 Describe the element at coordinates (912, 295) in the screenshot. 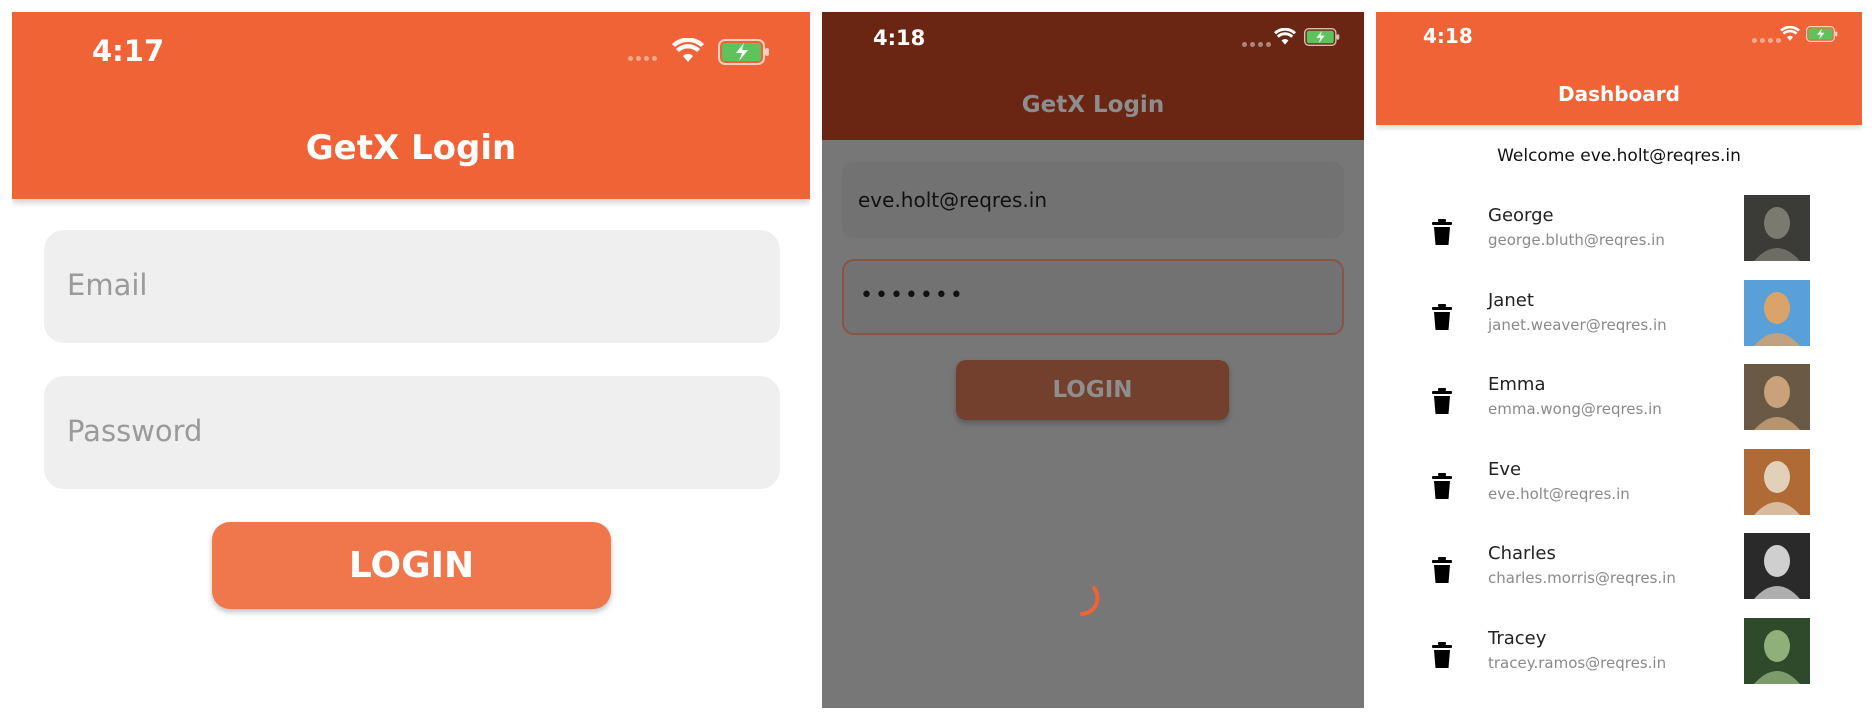

I see `password-value: •••••••` at that location.